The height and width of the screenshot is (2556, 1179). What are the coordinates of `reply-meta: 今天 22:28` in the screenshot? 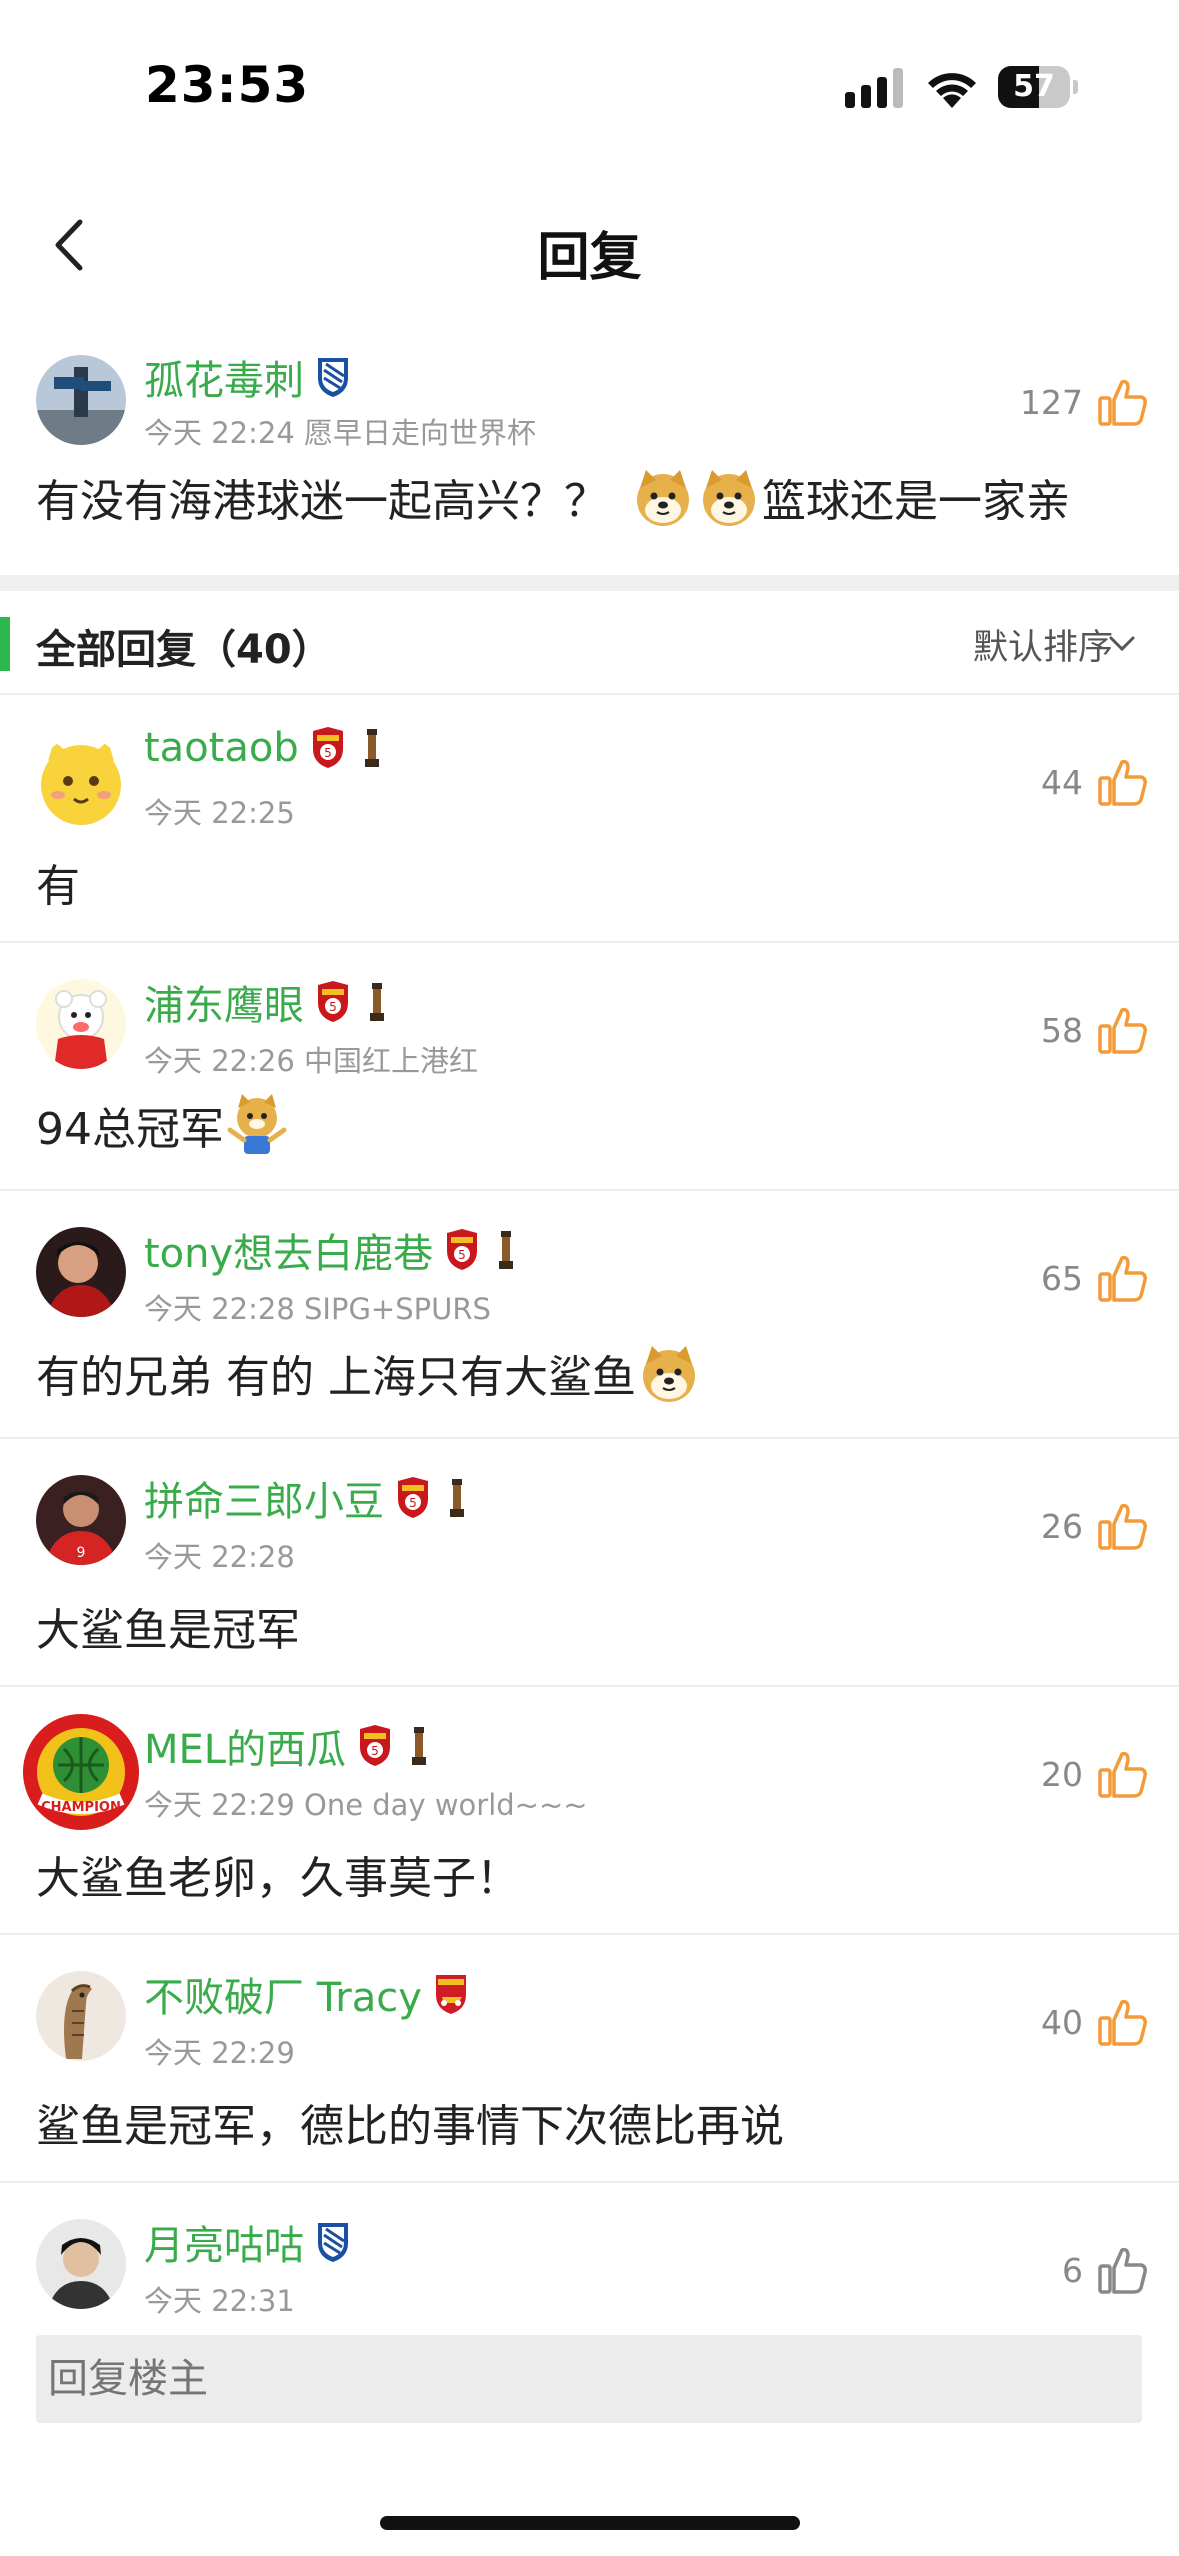 It's located at (219, 1557).